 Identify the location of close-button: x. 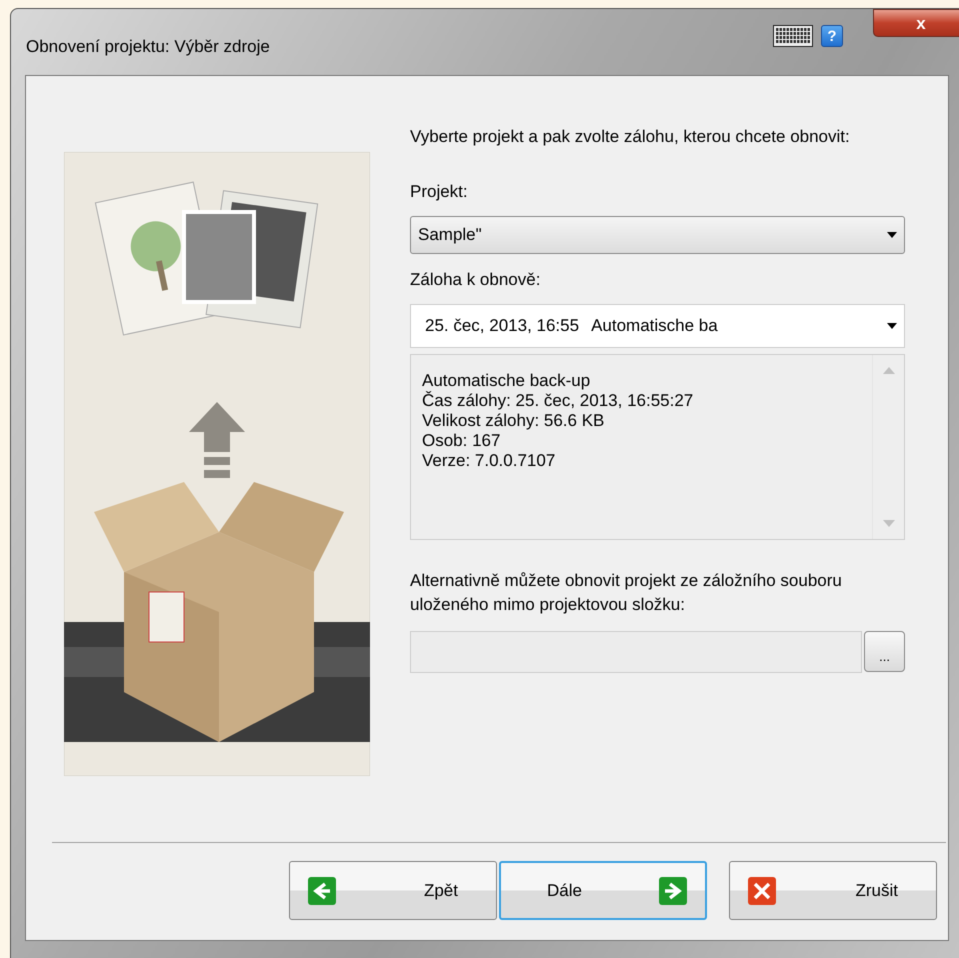
(916, 23).